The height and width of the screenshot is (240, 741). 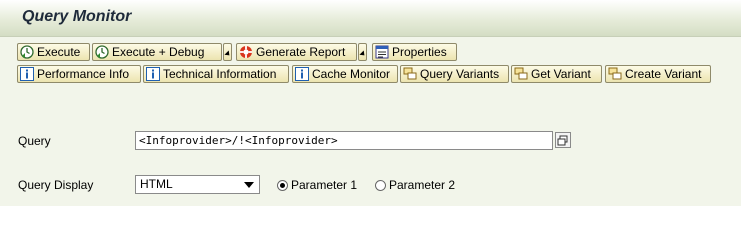 I want to click on generate-report-dropdown, so click(x=362, y=52).